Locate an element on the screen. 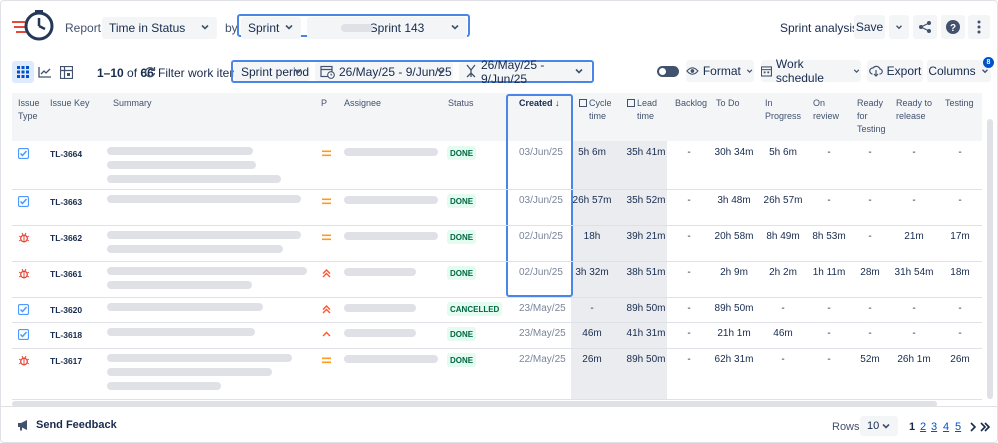  page-link-5: 5 is located at coordinates (958, 427).